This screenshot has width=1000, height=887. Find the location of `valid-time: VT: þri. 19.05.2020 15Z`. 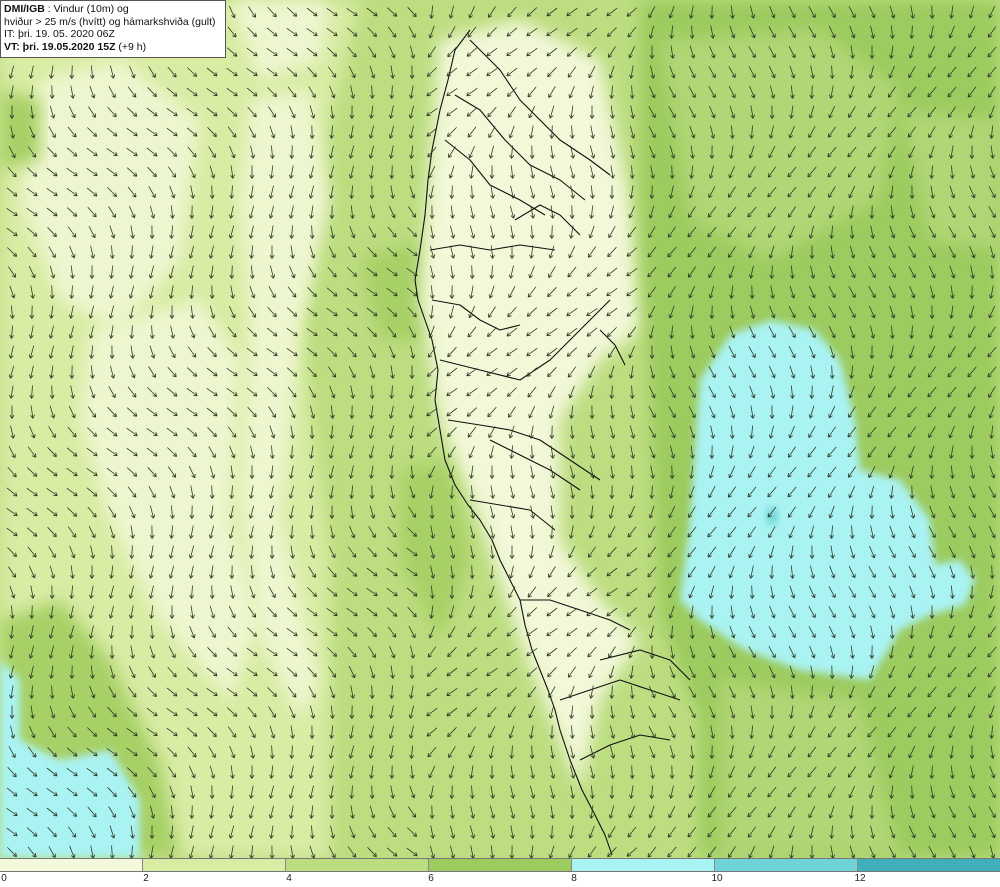

valid-time: VT: þri. 19.05.2020 15Z is located at coordinates (60, 46).